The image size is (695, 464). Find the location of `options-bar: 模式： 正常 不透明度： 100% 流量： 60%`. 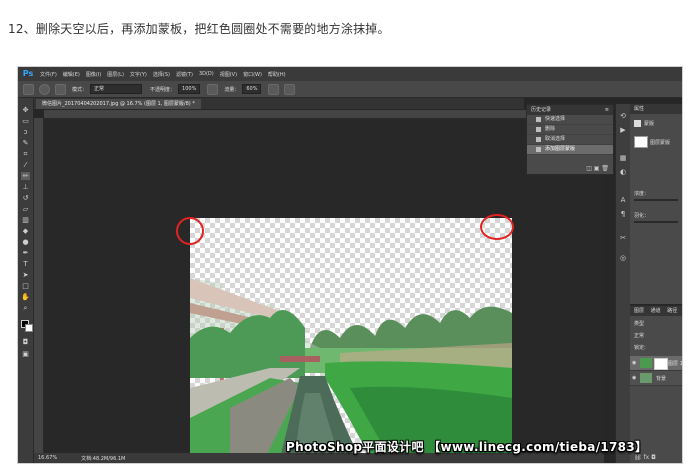

options-bar: 模式： 正常 不透明度： 100% 流量： 60% is located at coordinates (350, 89).